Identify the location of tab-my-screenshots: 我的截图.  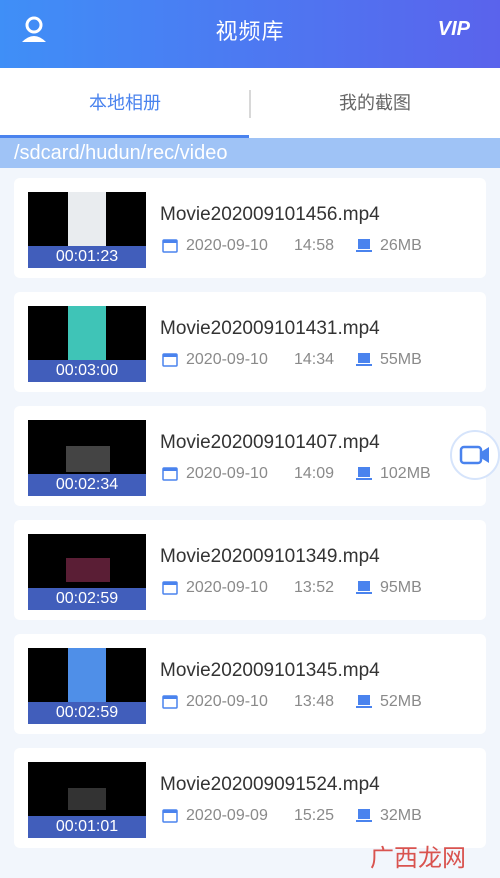
(375, 103).